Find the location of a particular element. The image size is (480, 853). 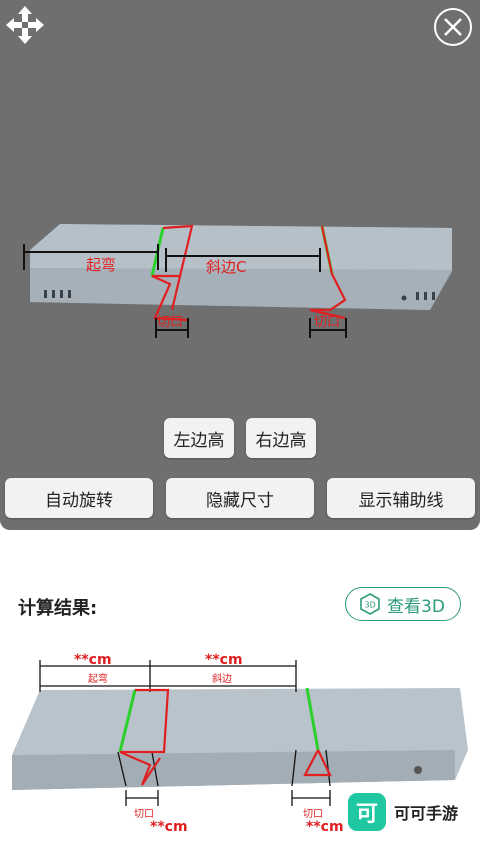

dim-top-right-value: **cm is located at coordinates (224, 660).